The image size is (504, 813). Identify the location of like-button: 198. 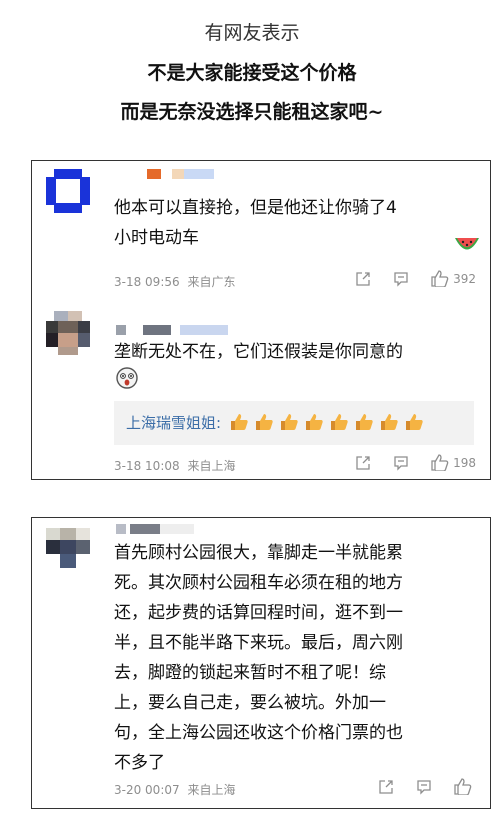
(453, 462).